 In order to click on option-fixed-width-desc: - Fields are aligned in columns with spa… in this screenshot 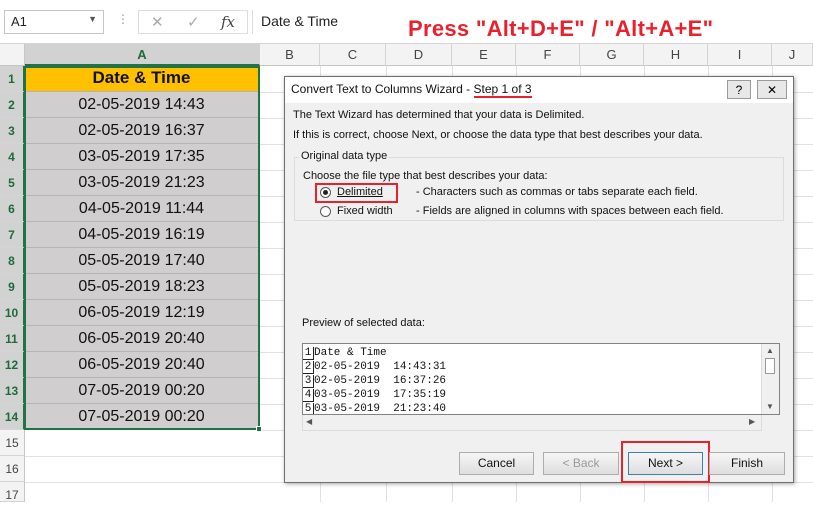, I will do `click(570, 211)`.